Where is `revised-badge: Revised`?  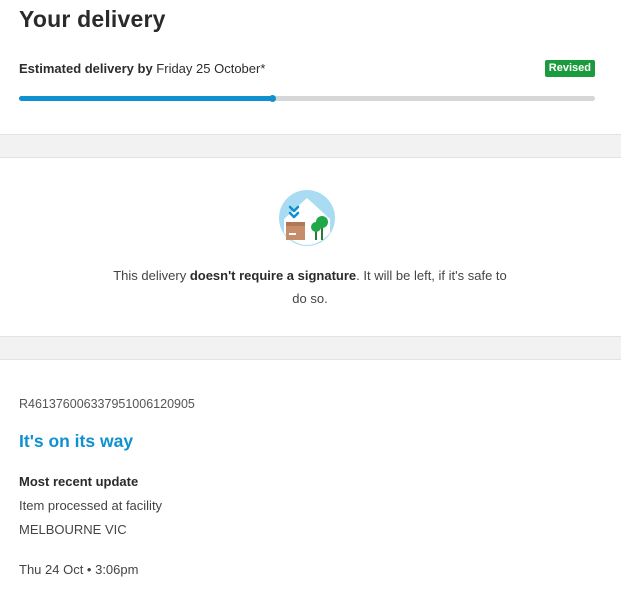 revised-badge: Revised is located at coordinates (569, 68).